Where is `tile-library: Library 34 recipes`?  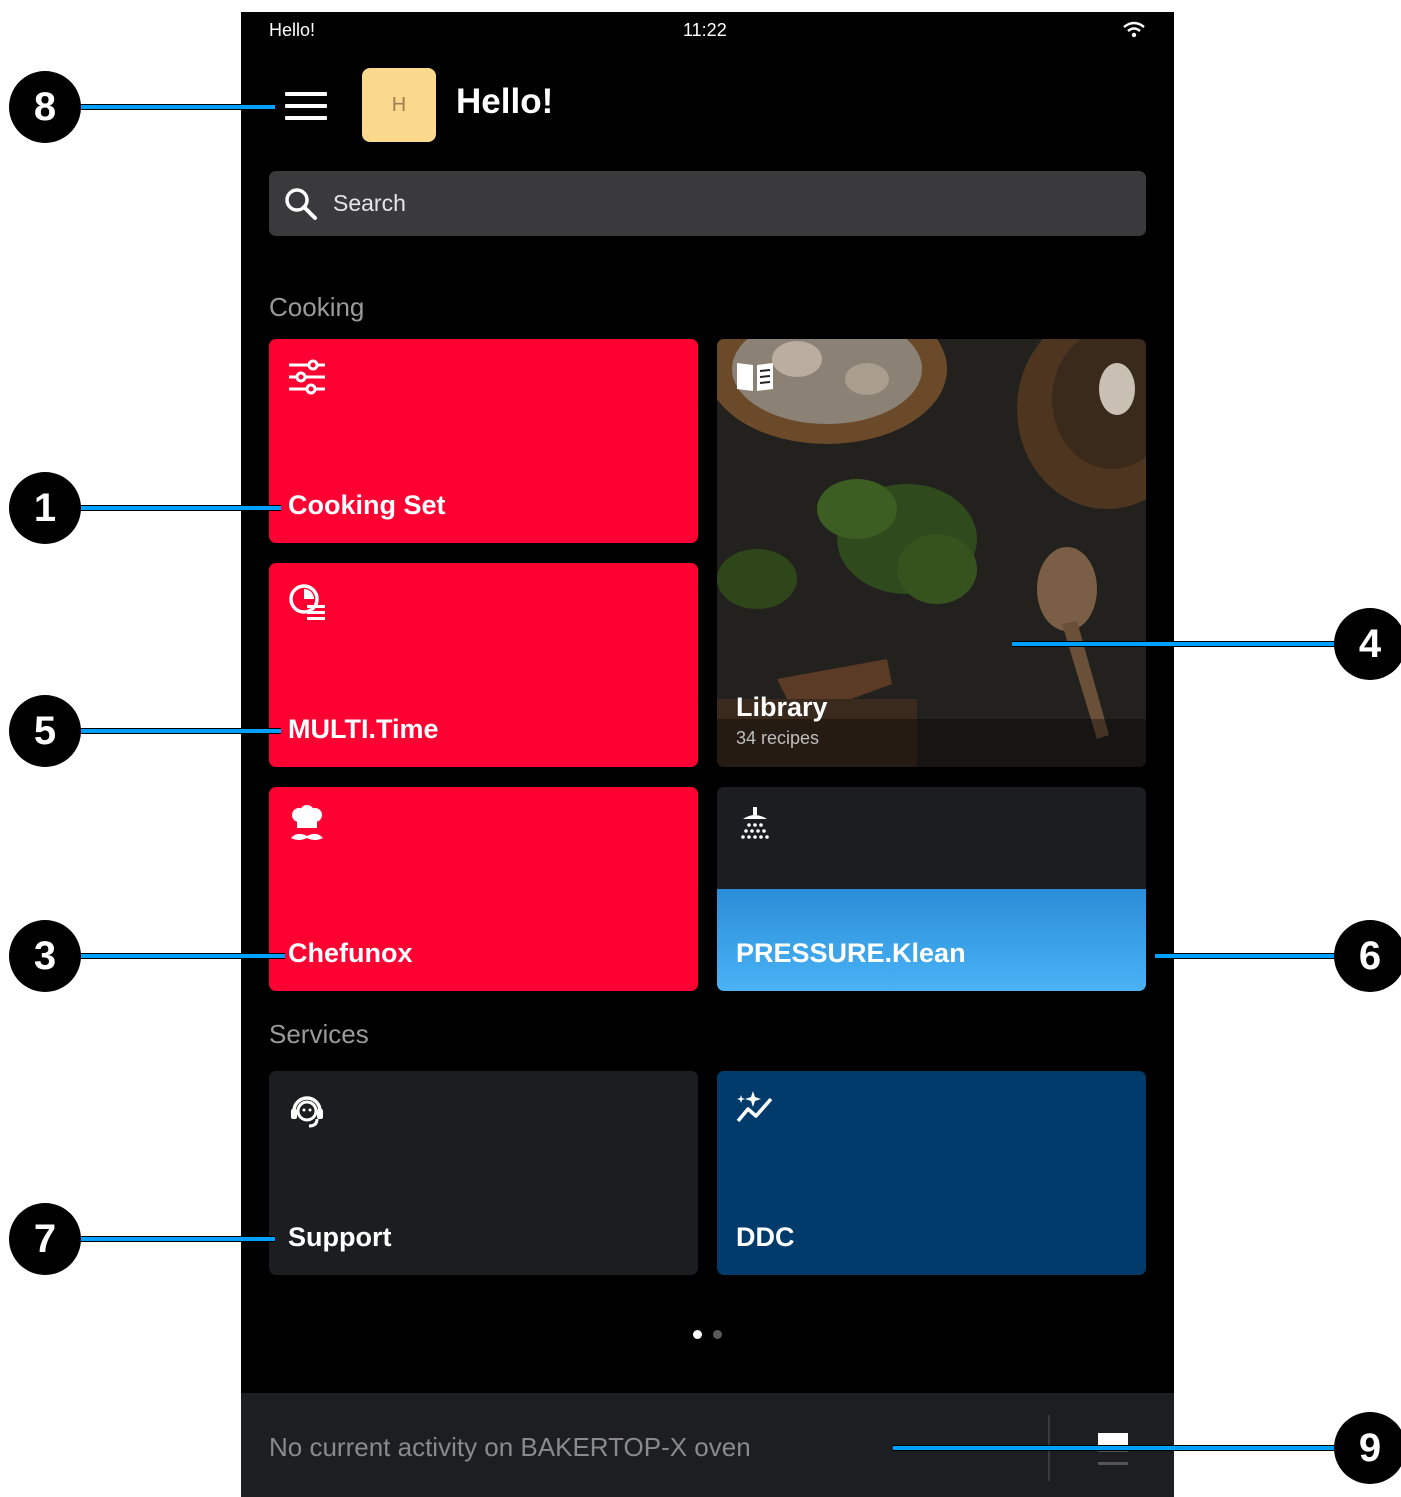
tile-library: Library 34 recipes is located at coordinates (931, 553).